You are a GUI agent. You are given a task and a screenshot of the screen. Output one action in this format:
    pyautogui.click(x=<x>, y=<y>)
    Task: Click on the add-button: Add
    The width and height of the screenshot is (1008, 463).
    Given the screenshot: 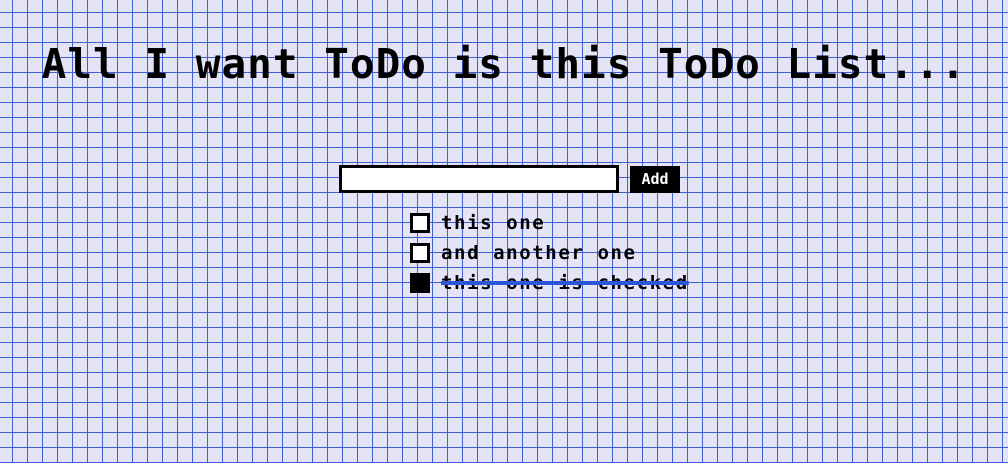 What is the action you would take?
    pyautogui.click(x=655, y=179)
    